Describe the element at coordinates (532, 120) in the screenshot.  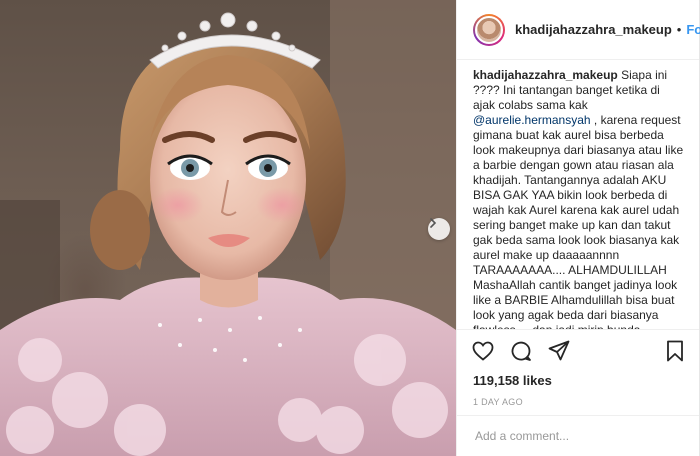
I see `caption-mention-link: @aurelie.hermansyah` at that location.